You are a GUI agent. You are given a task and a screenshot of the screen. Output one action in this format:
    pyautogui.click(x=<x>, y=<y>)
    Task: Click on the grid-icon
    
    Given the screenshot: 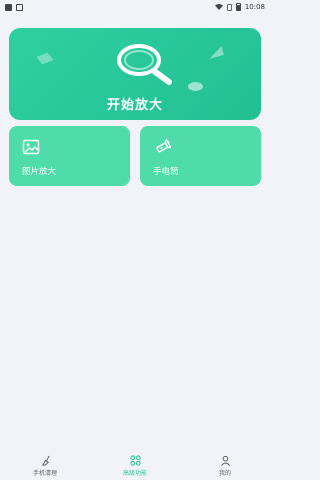 What is the action you would take?
    pyautogui.click(x=135, y=460)
    